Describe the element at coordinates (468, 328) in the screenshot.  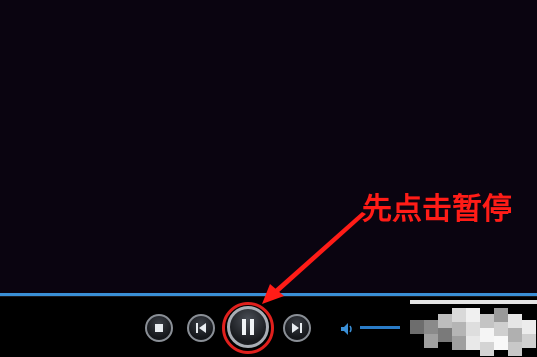
I see `pixelated-overlay` at that location.